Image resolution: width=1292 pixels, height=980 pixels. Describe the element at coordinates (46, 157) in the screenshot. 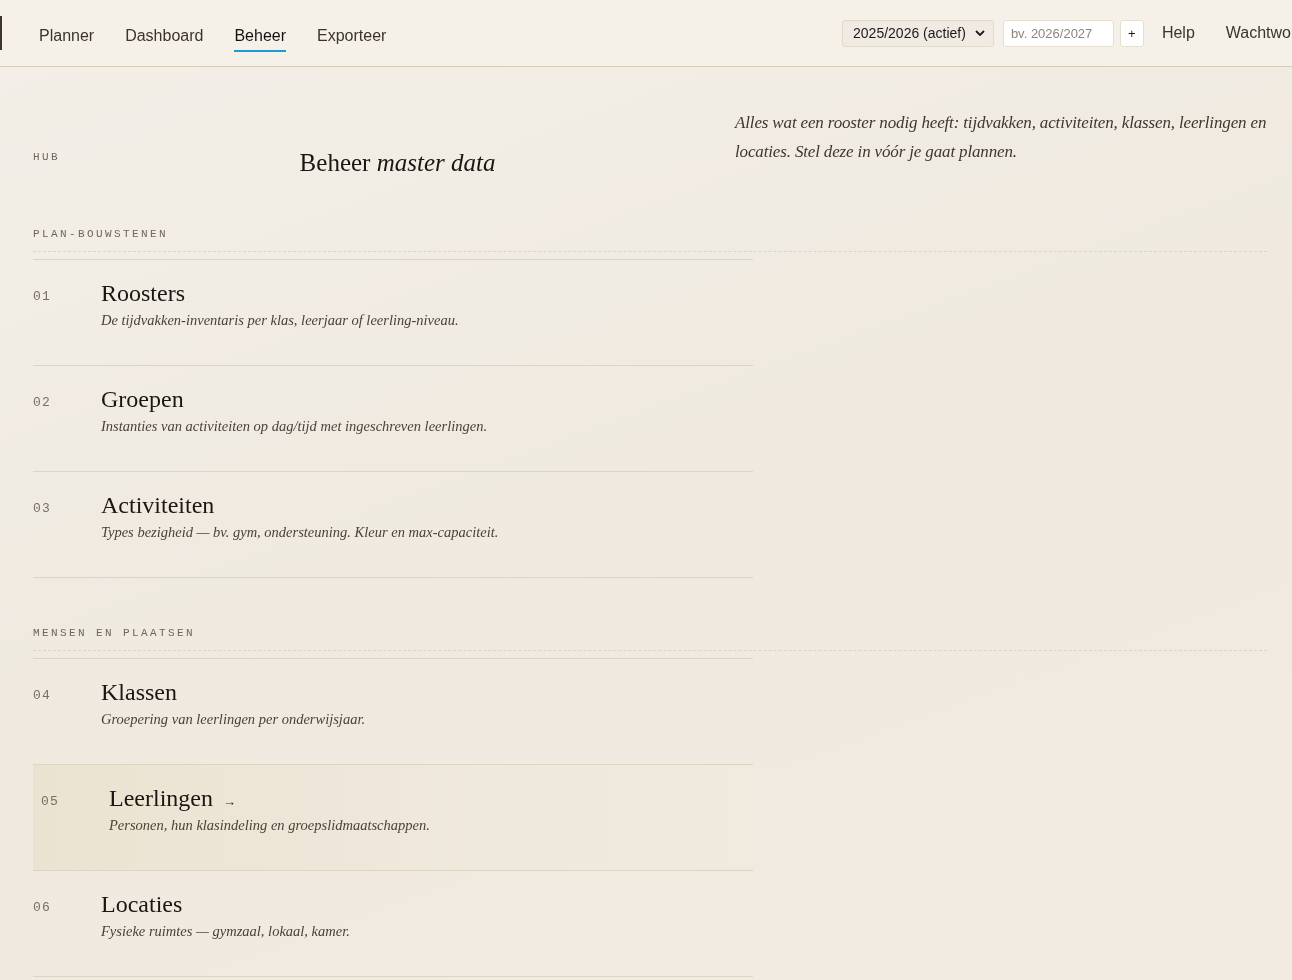

I see `eyebrow-label: HUB` at that location.